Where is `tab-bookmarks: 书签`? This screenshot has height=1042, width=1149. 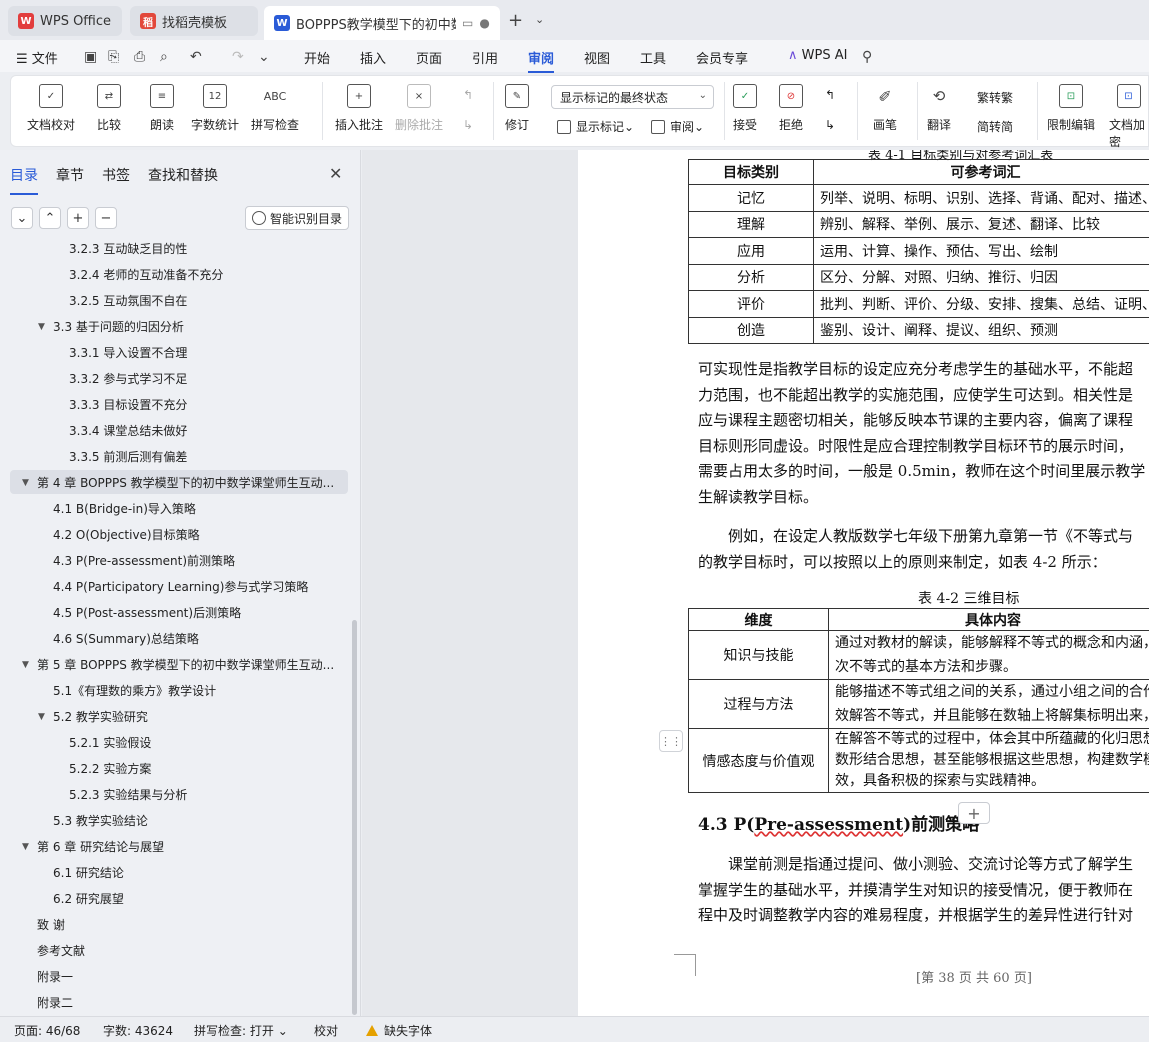 tab-bookmarks: 书签 is located at coordinates (116, 175).